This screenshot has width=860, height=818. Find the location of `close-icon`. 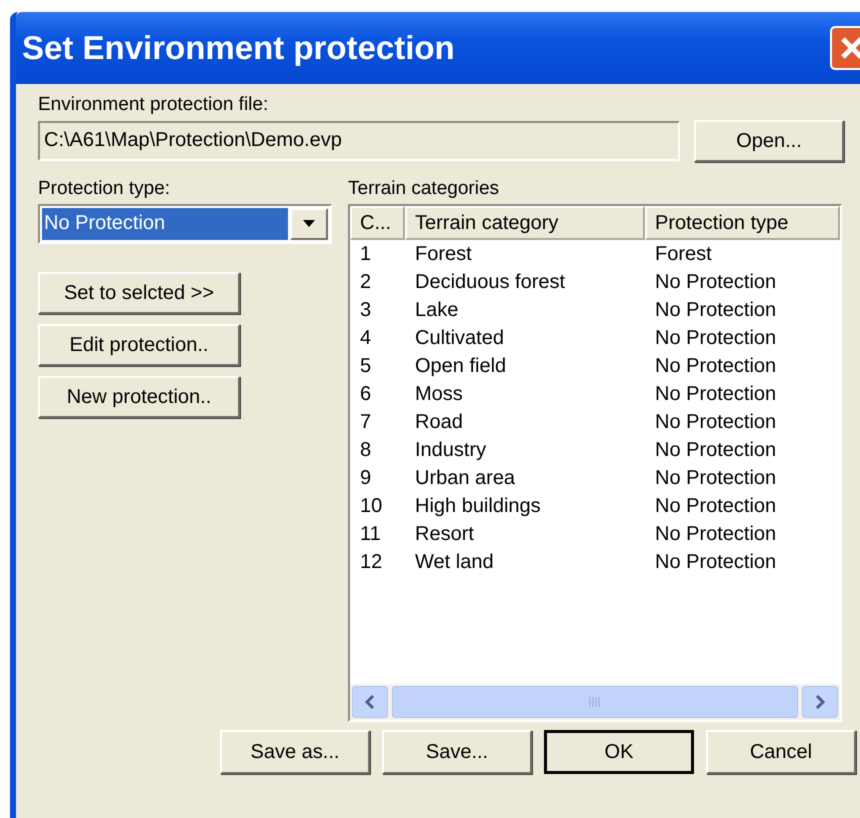

close-icon is located at coordinates (849, 48).